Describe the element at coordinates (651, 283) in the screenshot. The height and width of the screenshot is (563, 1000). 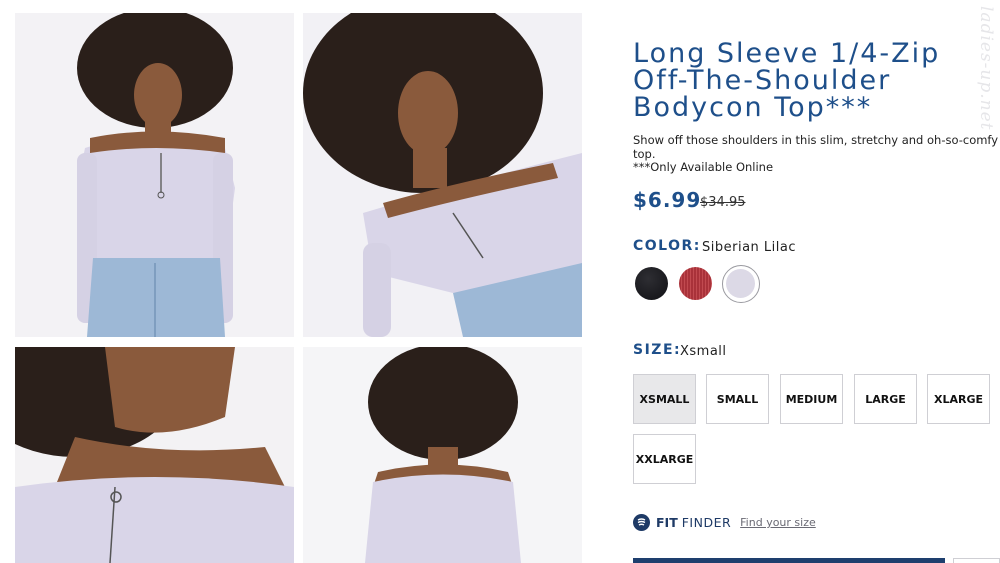
I see `color-swatch-black` at that location.